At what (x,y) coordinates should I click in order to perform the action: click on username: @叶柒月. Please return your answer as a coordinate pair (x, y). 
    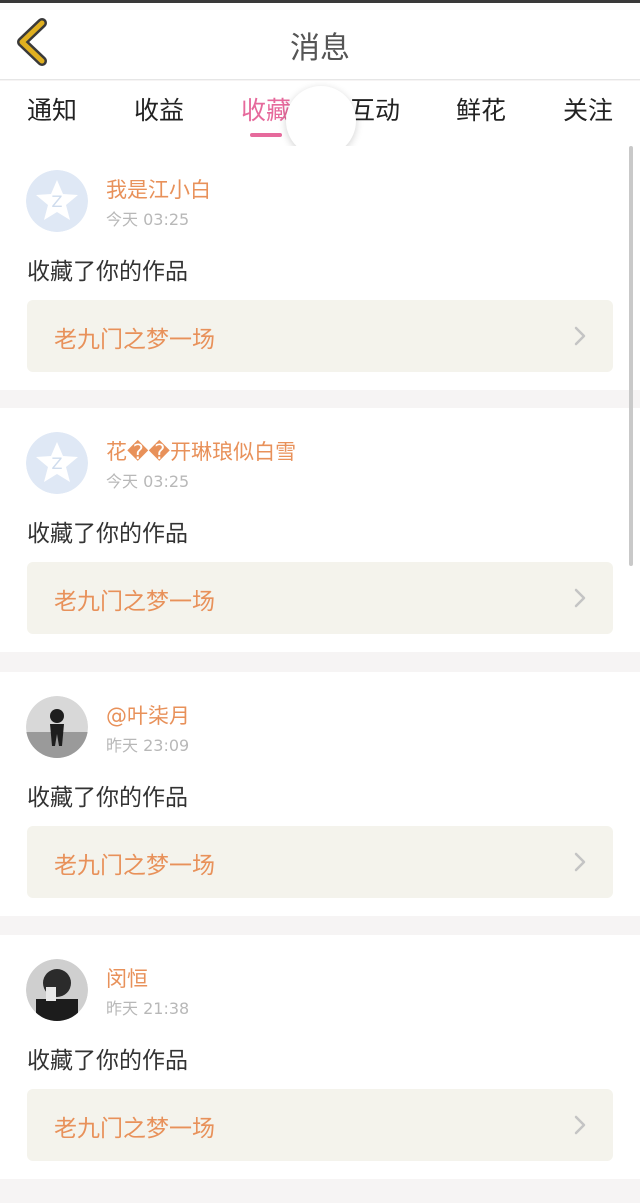
    Looking at the image, I should click on (148, 715).